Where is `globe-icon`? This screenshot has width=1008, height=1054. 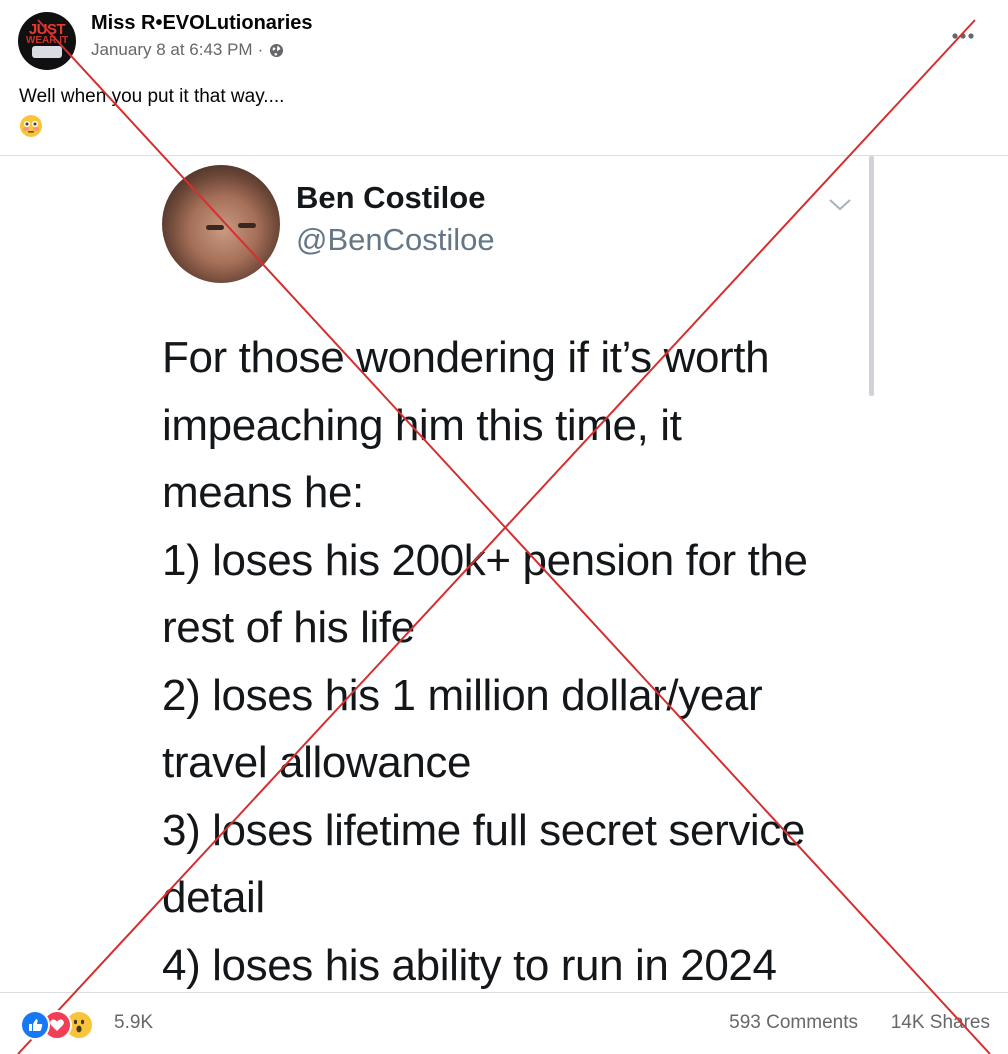 globe-icon is located at coordinates (276, 50).